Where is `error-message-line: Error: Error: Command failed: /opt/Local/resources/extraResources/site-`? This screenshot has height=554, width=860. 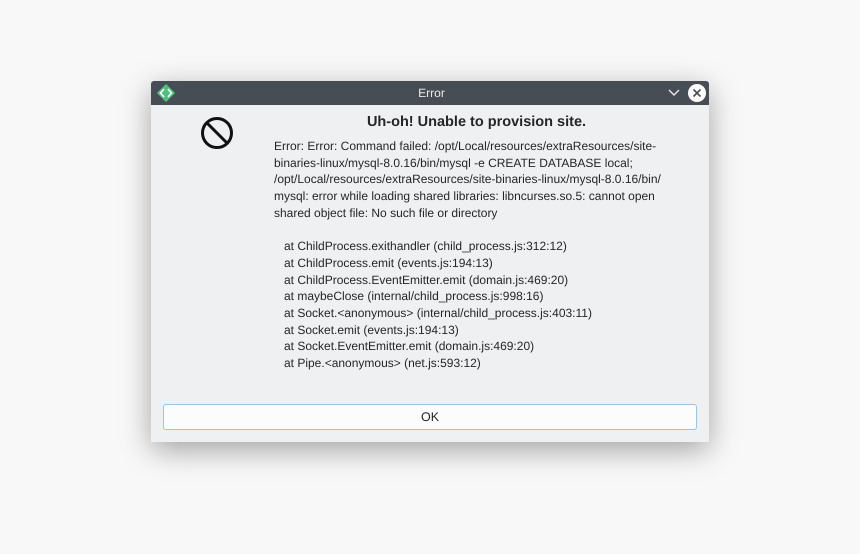
error-message-line: Error: Error: Command failed: /opt/Local/resources/extraResources/site- is located at coordinates (465, 146).